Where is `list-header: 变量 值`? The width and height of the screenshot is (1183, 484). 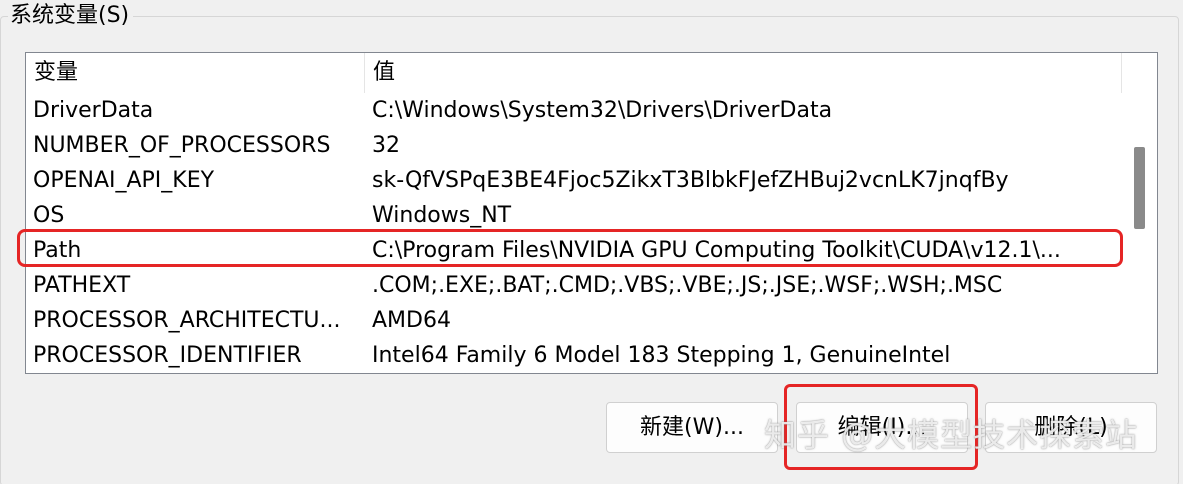 list-header: 变量 值 is located at coordinates (574, 73).